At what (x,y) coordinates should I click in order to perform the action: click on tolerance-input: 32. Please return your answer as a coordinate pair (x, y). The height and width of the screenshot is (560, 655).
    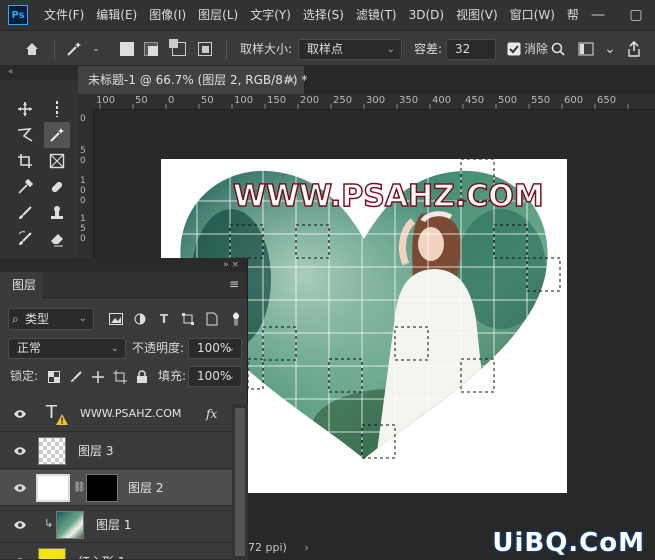
    Looking at the image, I should click on (471, 49).